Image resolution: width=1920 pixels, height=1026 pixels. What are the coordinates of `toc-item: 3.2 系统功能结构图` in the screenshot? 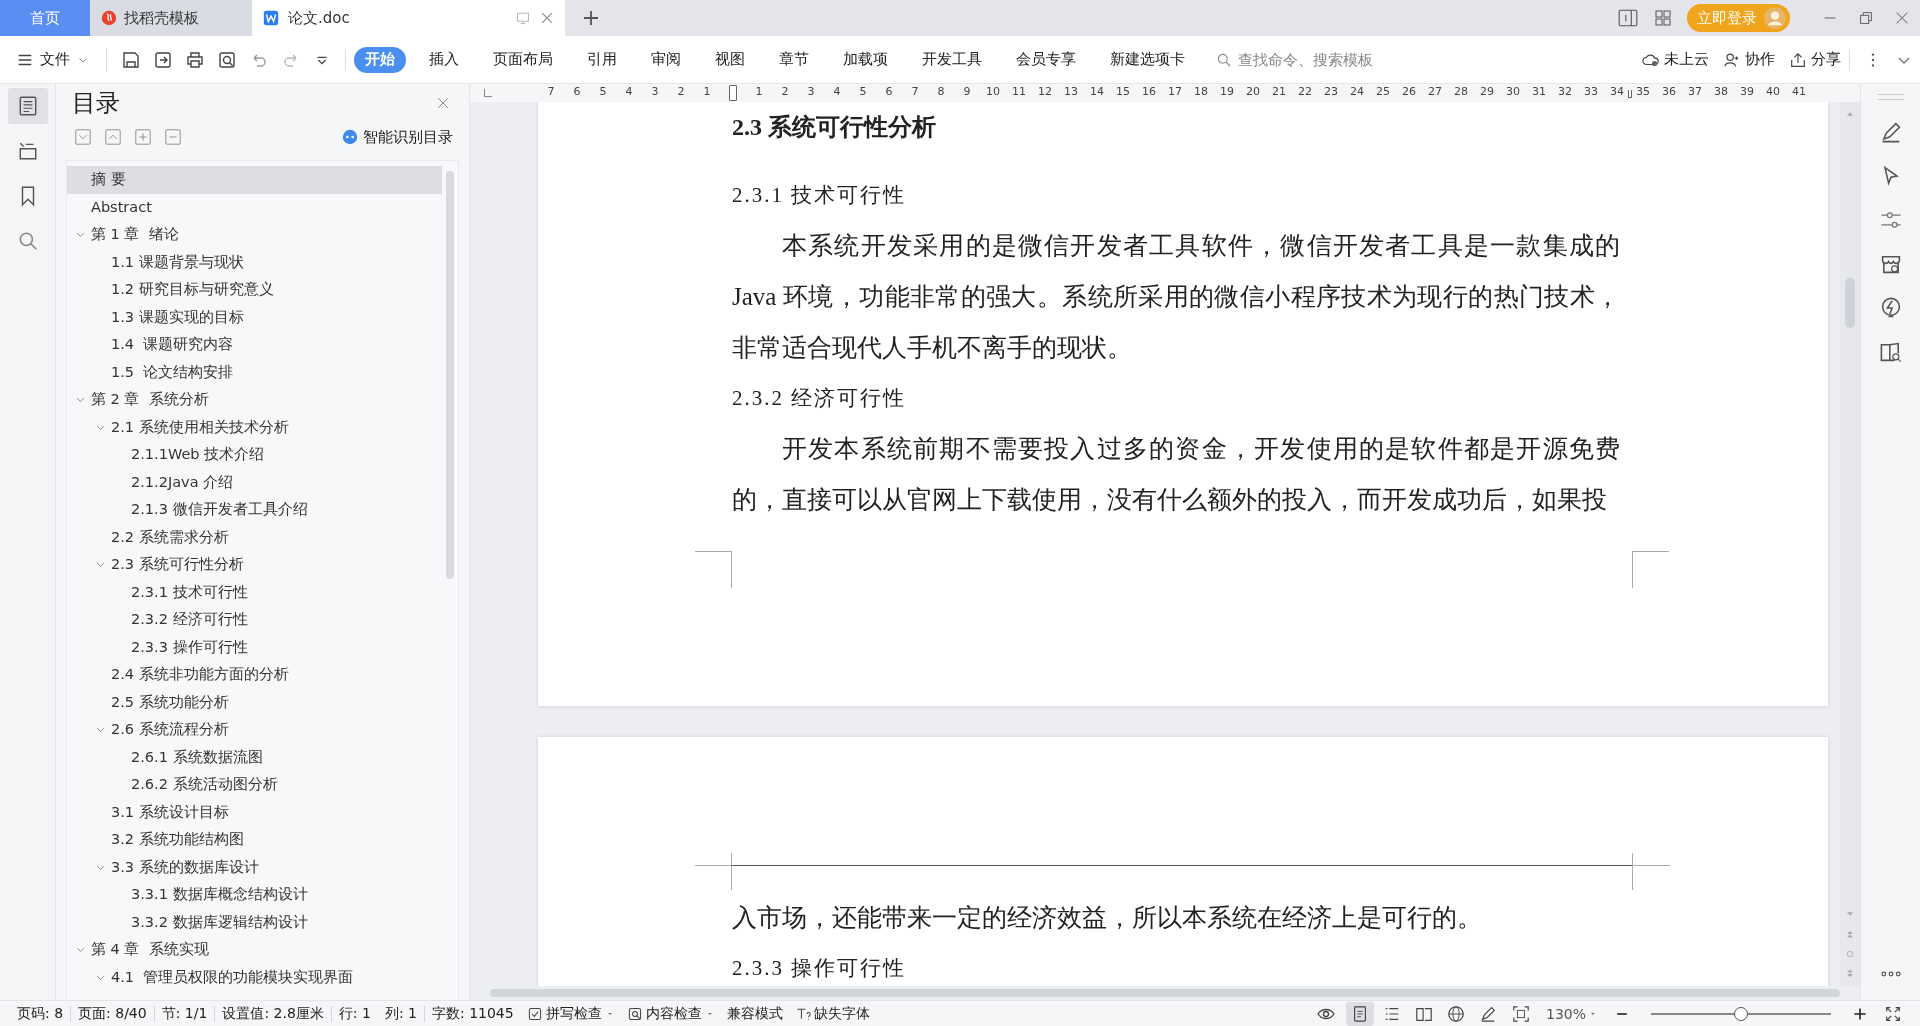 It's located at (254, 840).